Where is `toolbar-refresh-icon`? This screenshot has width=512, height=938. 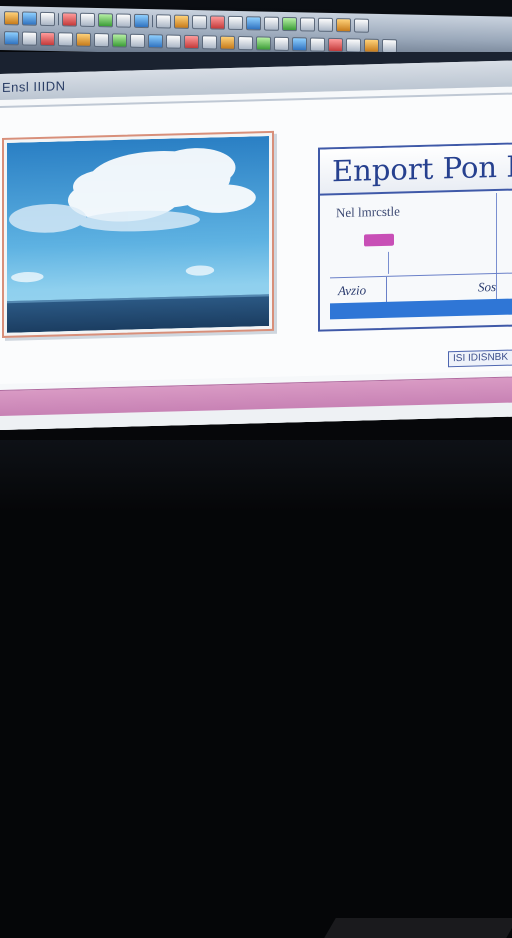
toolbar-refresh-icon is located at coordinates (263, 43).